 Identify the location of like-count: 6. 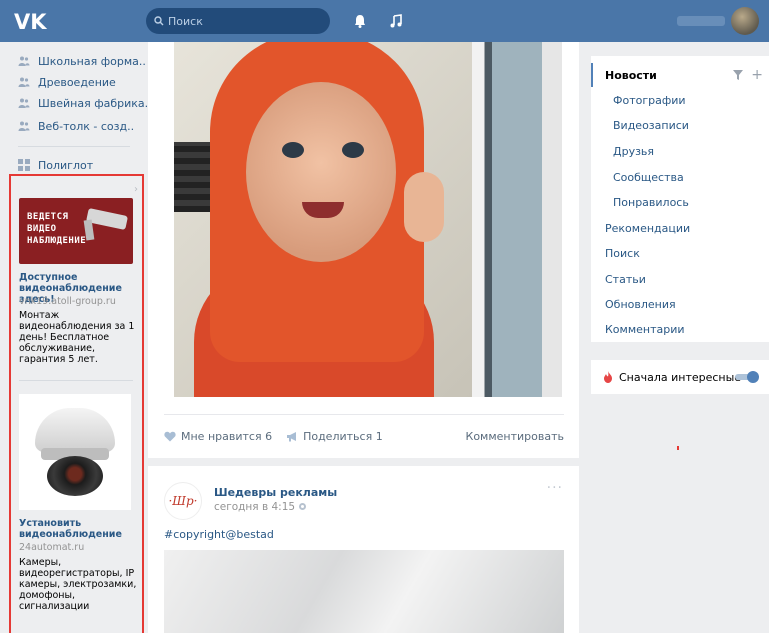
(269, 436).